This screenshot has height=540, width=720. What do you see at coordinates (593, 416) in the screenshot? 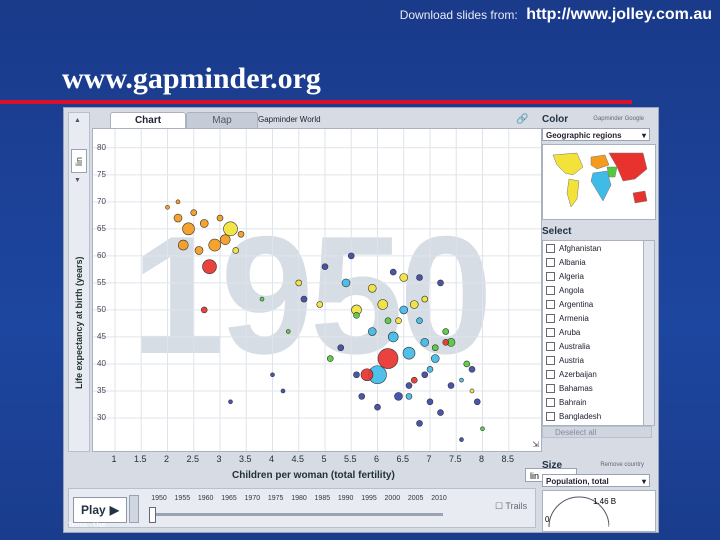
I see `country-item: Bangladesh` at bounding box center [593, 416].